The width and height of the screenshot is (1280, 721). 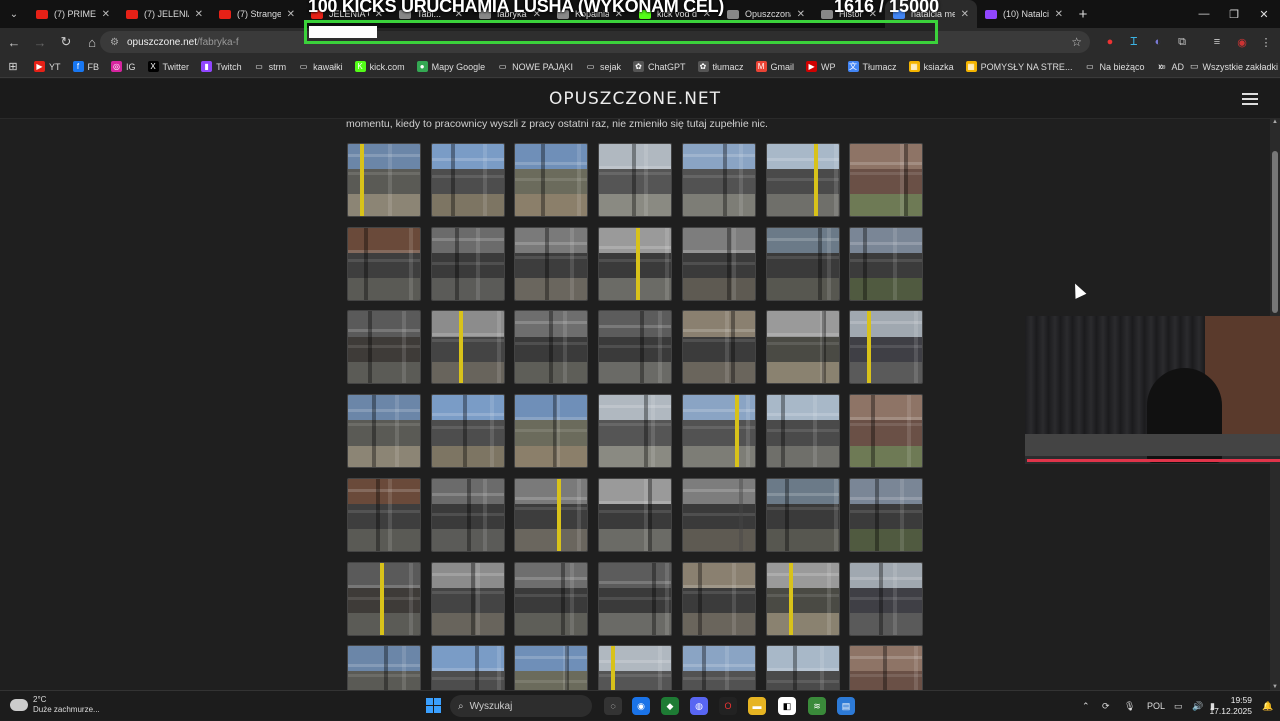 What do you see at coordinates (13, 66) in the screenshot?
I see `apps-grid-icon: ⊞` at bounding box center [13, 66].